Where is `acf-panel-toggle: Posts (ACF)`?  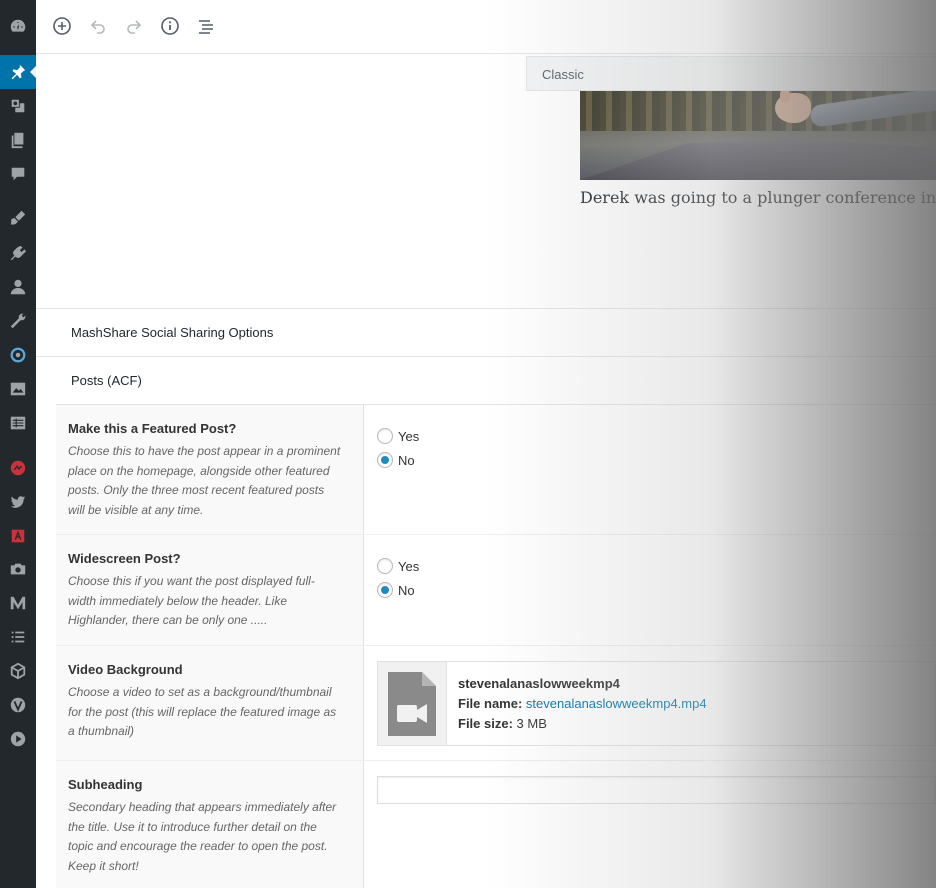
acf-panel-toggle: Posts (ACF) is located at coordinates (486, 380).